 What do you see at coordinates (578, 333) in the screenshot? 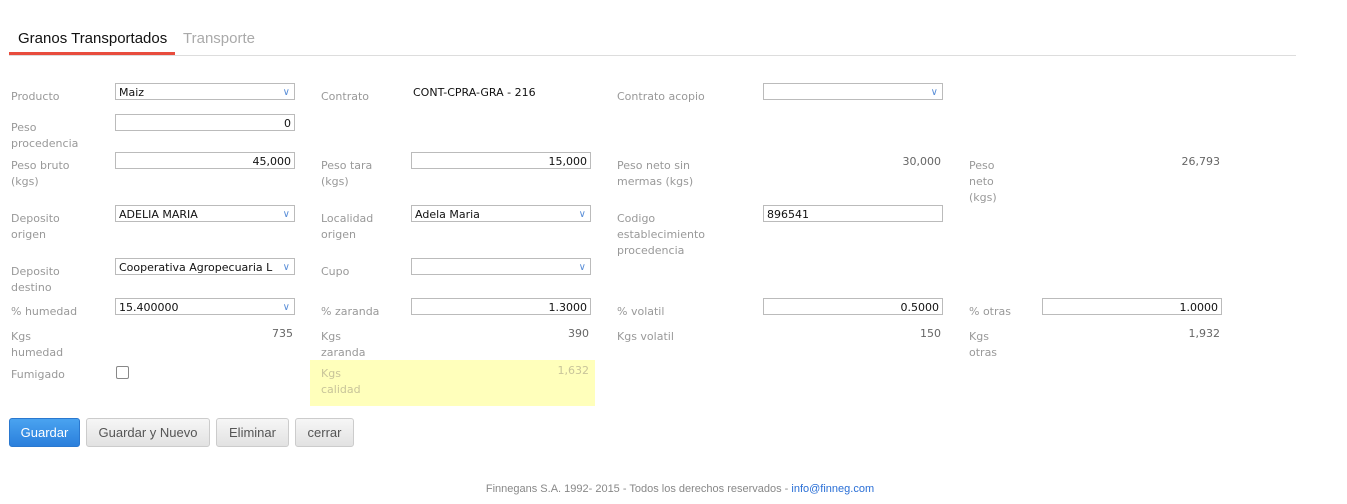
I see `kgs-zaranda-value: 390` at bounding box center [578, 333].